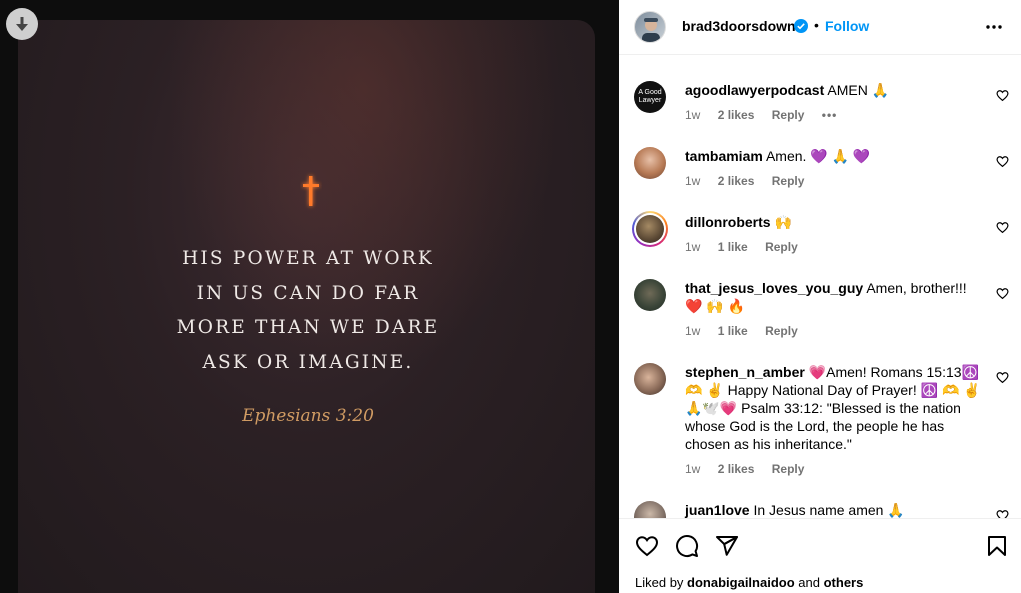 The height and width of the screenshot is (593, 1021). Describe the element at coordinates (829, 510) in the screenshot. I see `comment-content: In Jesus name amen 🙏` at that location.